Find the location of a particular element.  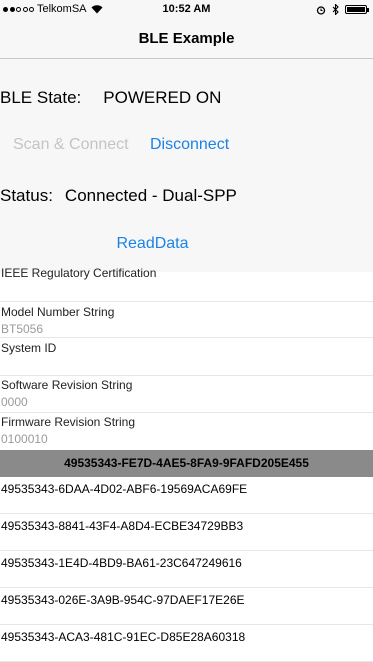

list-item-title: Firmware Revision String is located at coordinates (68, 422).